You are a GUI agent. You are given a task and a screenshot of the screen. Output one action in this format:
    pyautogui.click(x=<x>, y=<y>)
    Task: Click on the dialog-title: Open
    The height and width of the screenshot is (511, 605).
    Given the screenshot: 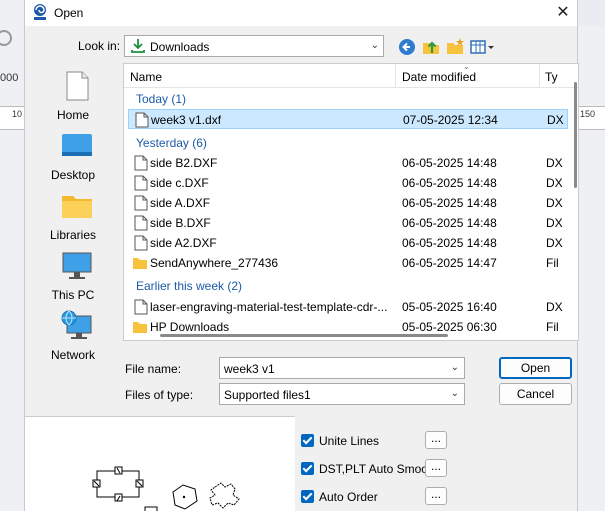 What is the action you would take?
    pyautogui.click(x=69, y=13)
    